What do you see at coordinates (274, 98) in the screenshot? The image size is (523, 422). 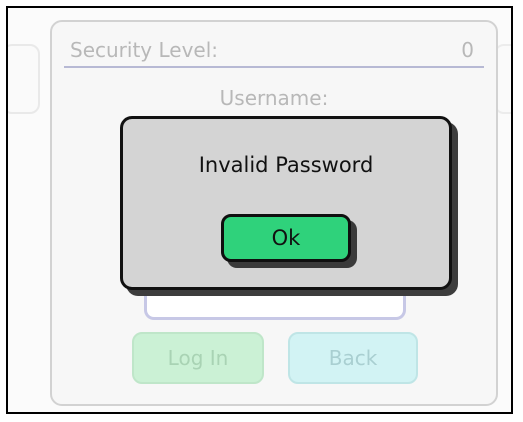 I see `username-label: Username:` at bounding box center [274, 98].